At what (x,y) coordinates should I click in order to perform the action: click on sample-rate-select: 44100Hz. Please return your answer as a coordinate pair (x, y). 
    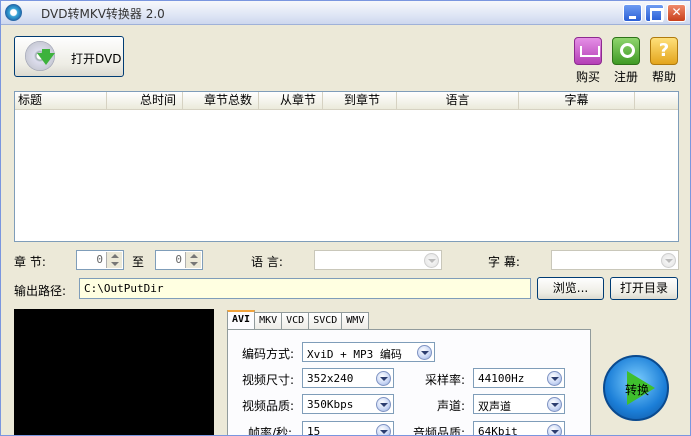
    Looking at the image, I should click on (519, 378).